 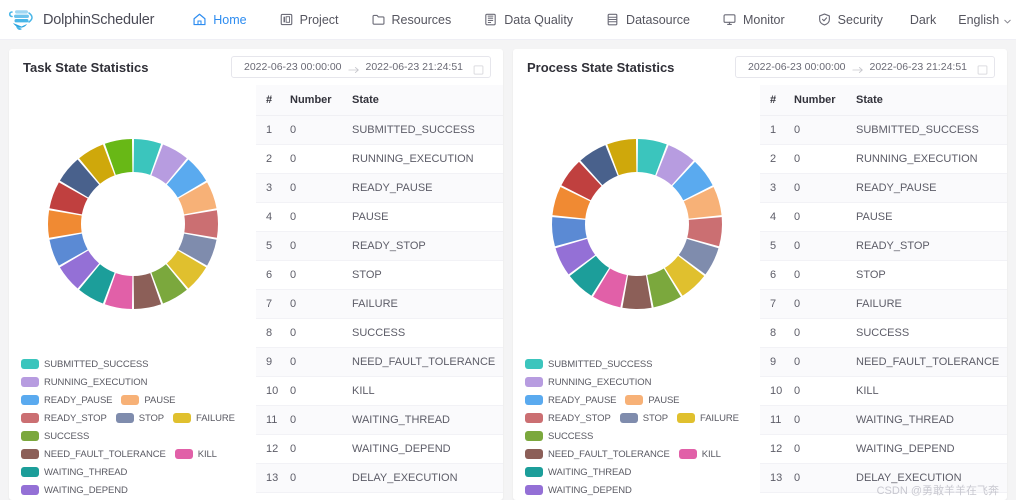 What do you see at coordinates (96, 382) in the screenshot?
I see `legend-label: RUNNING_EXECUTION` at bounding box center [96, 382].